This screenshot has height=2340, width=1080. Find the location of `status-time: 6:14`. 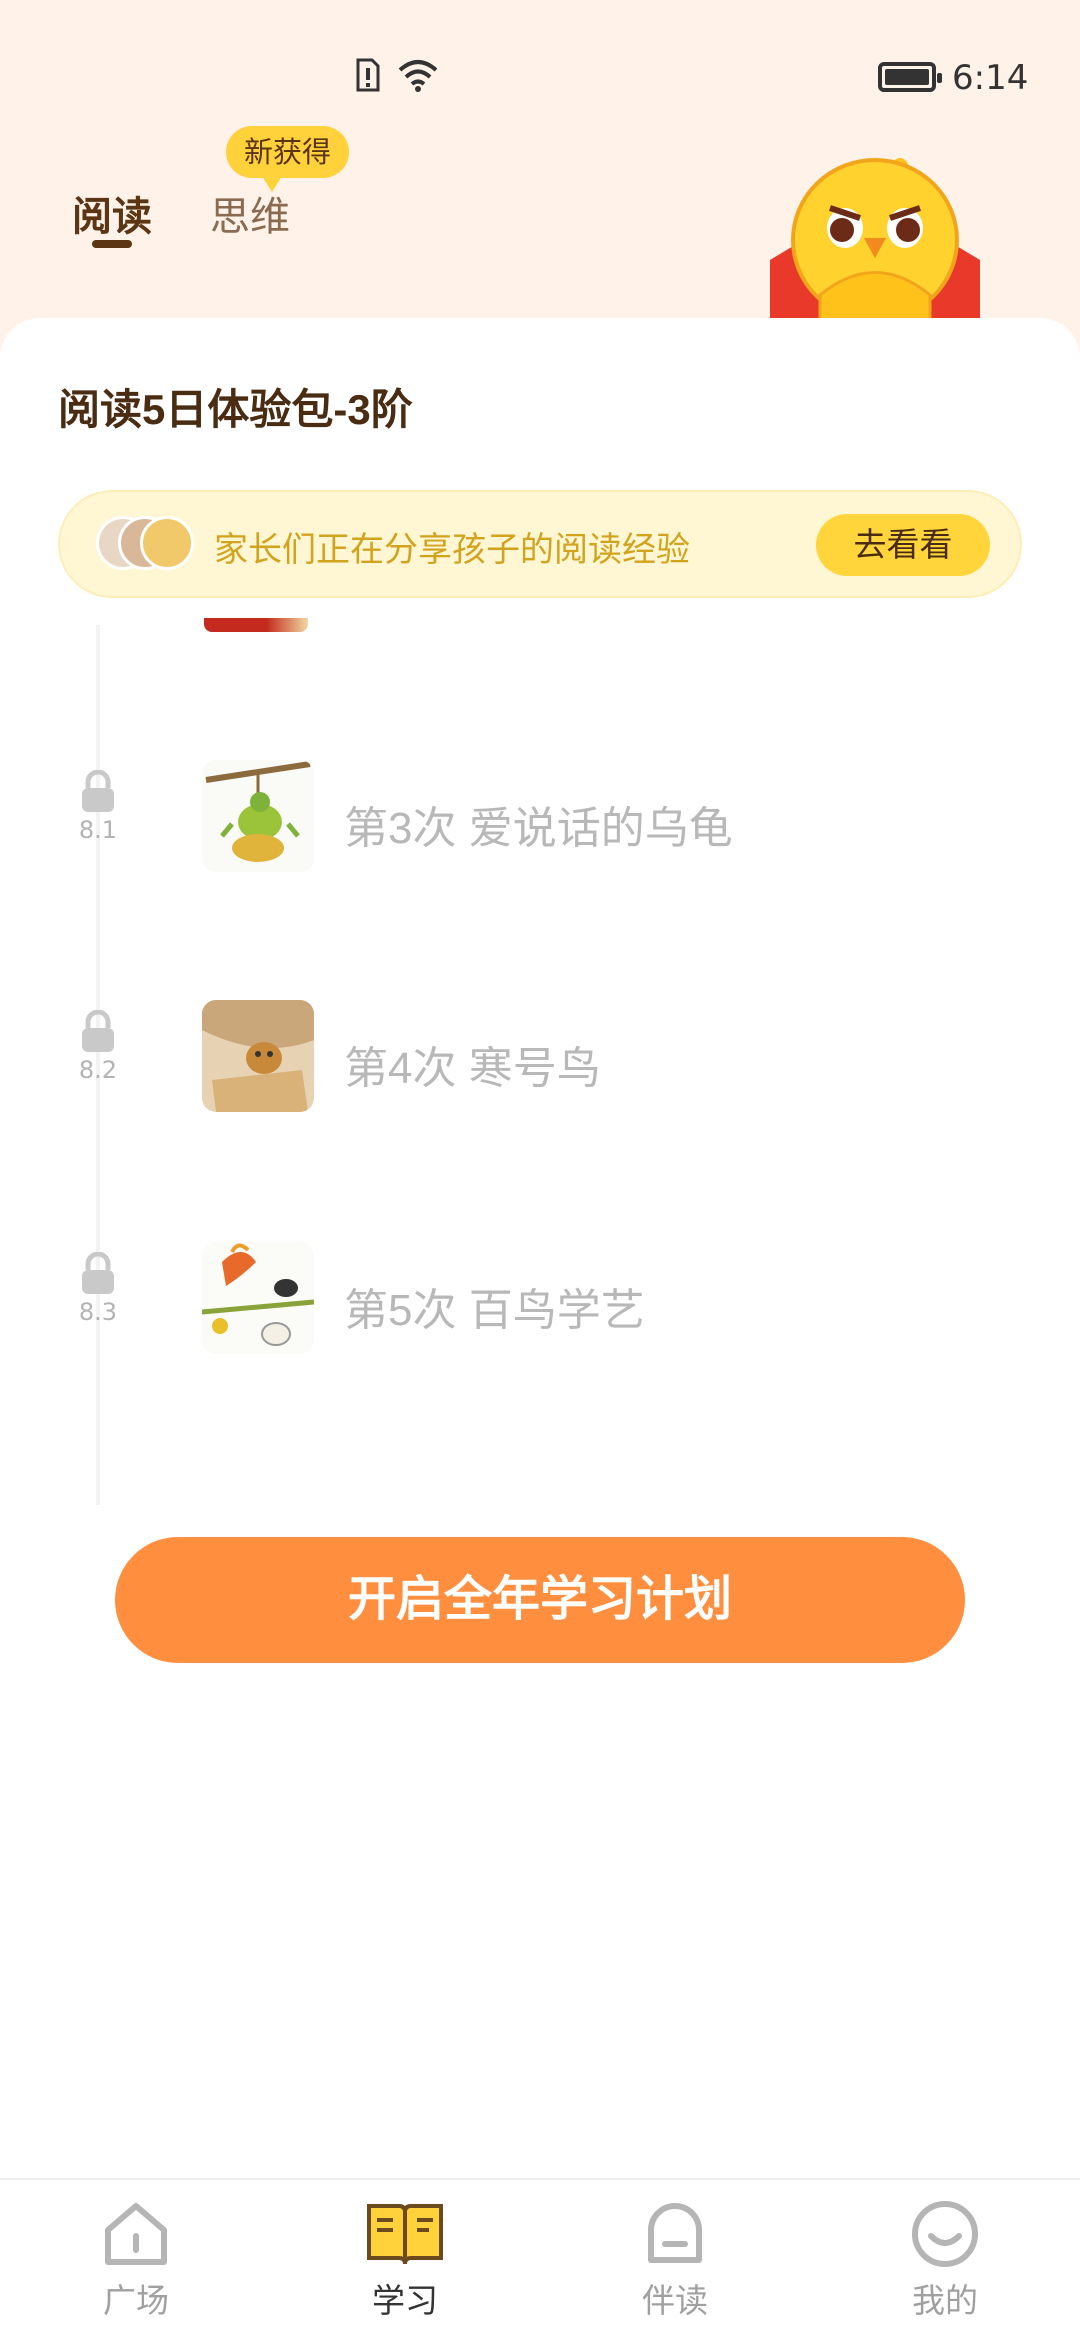

status-time: 6:14 is located at coordinates (990, 78).